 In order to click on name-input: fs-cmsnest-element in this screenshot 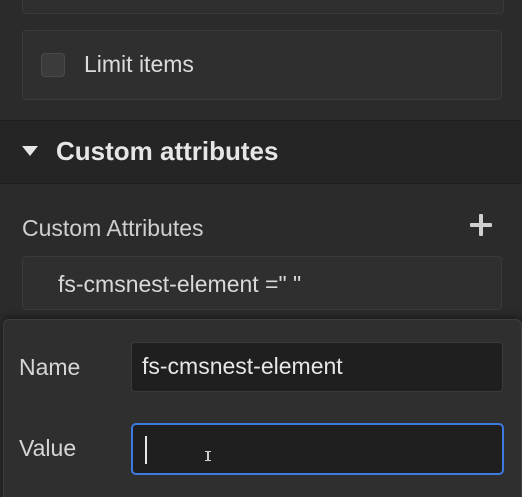, I will do `click(317, 367)`.